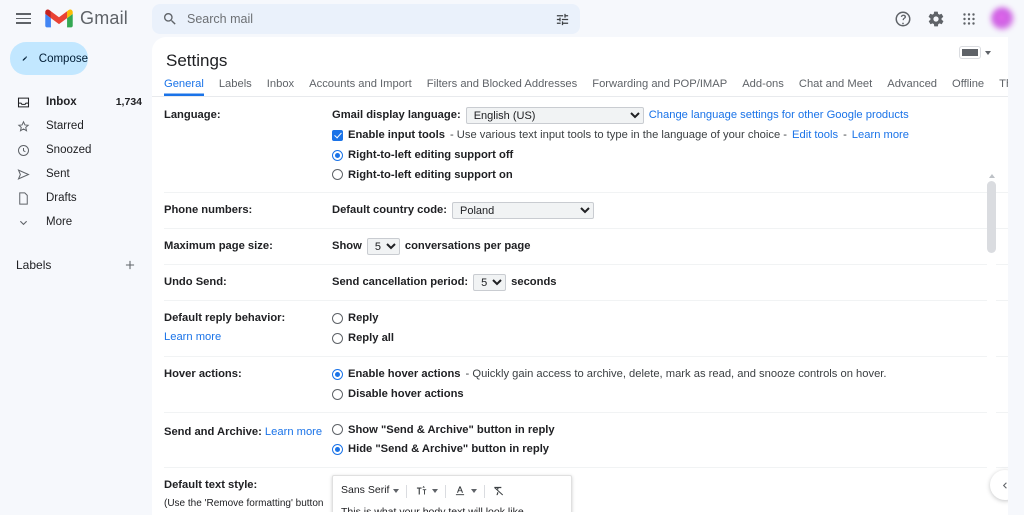  Describe the element at coordinates (337, 319) in the screenshot. I see `reply-radio` at that location.